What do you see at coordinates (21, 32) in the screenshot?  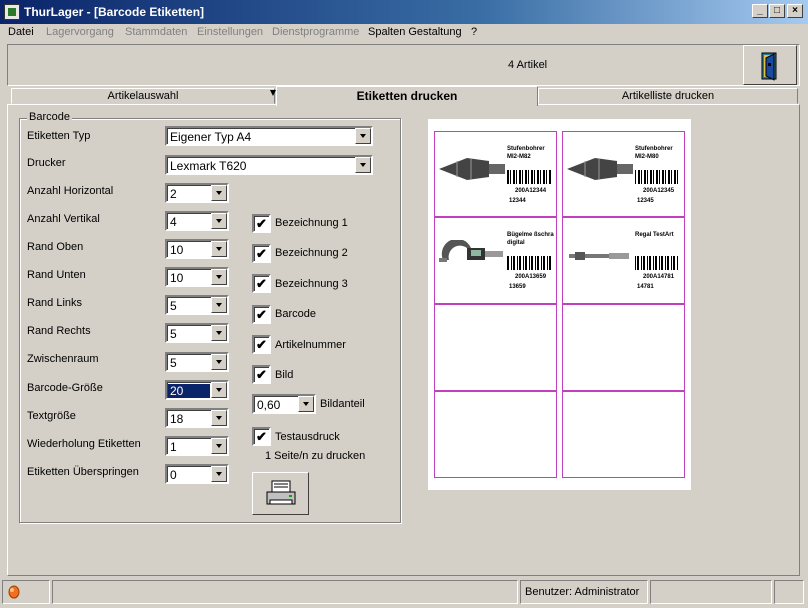 I see `menu-datei: Datei` at bounding box center [21, 32].